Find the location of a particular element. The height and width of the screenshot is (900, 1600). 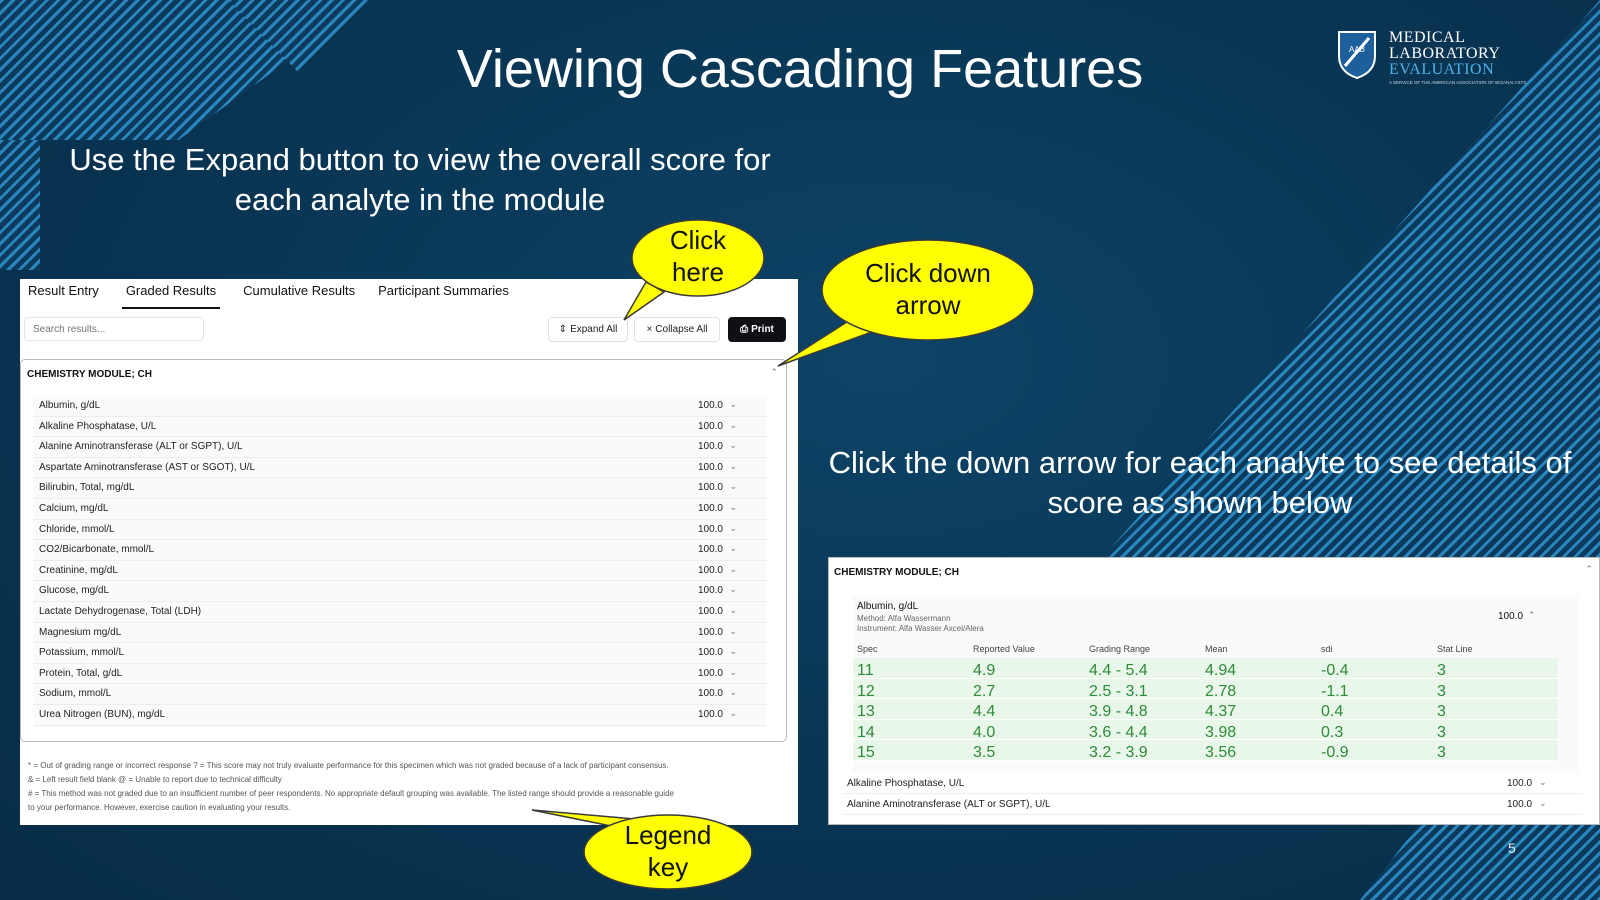

expand-all-button: ⇕ Expand All is located at coordinates (588, 329).